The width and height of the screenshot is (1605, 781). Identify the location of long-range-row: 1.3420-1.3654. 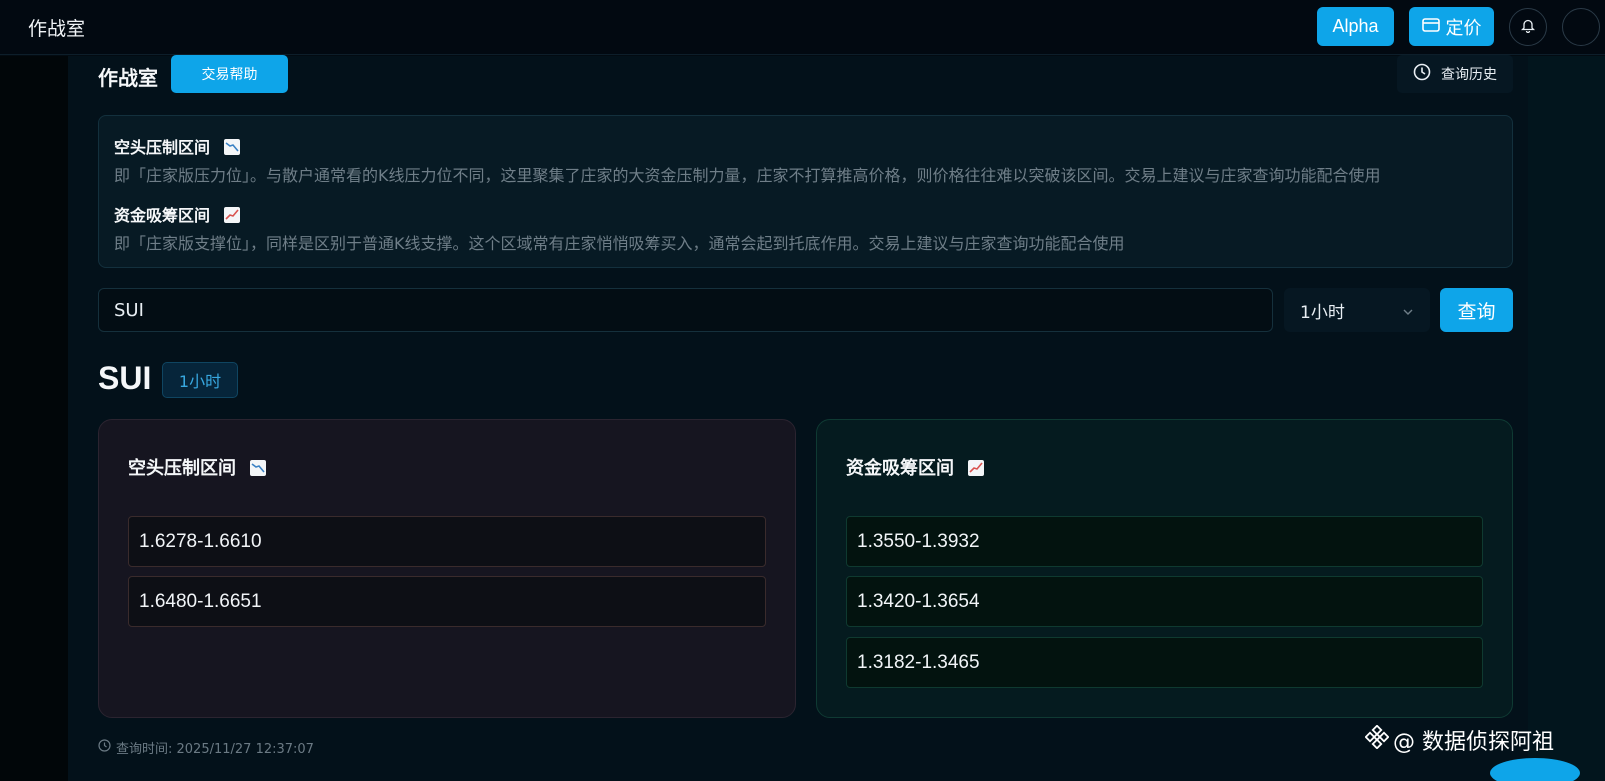
(1164, 601).